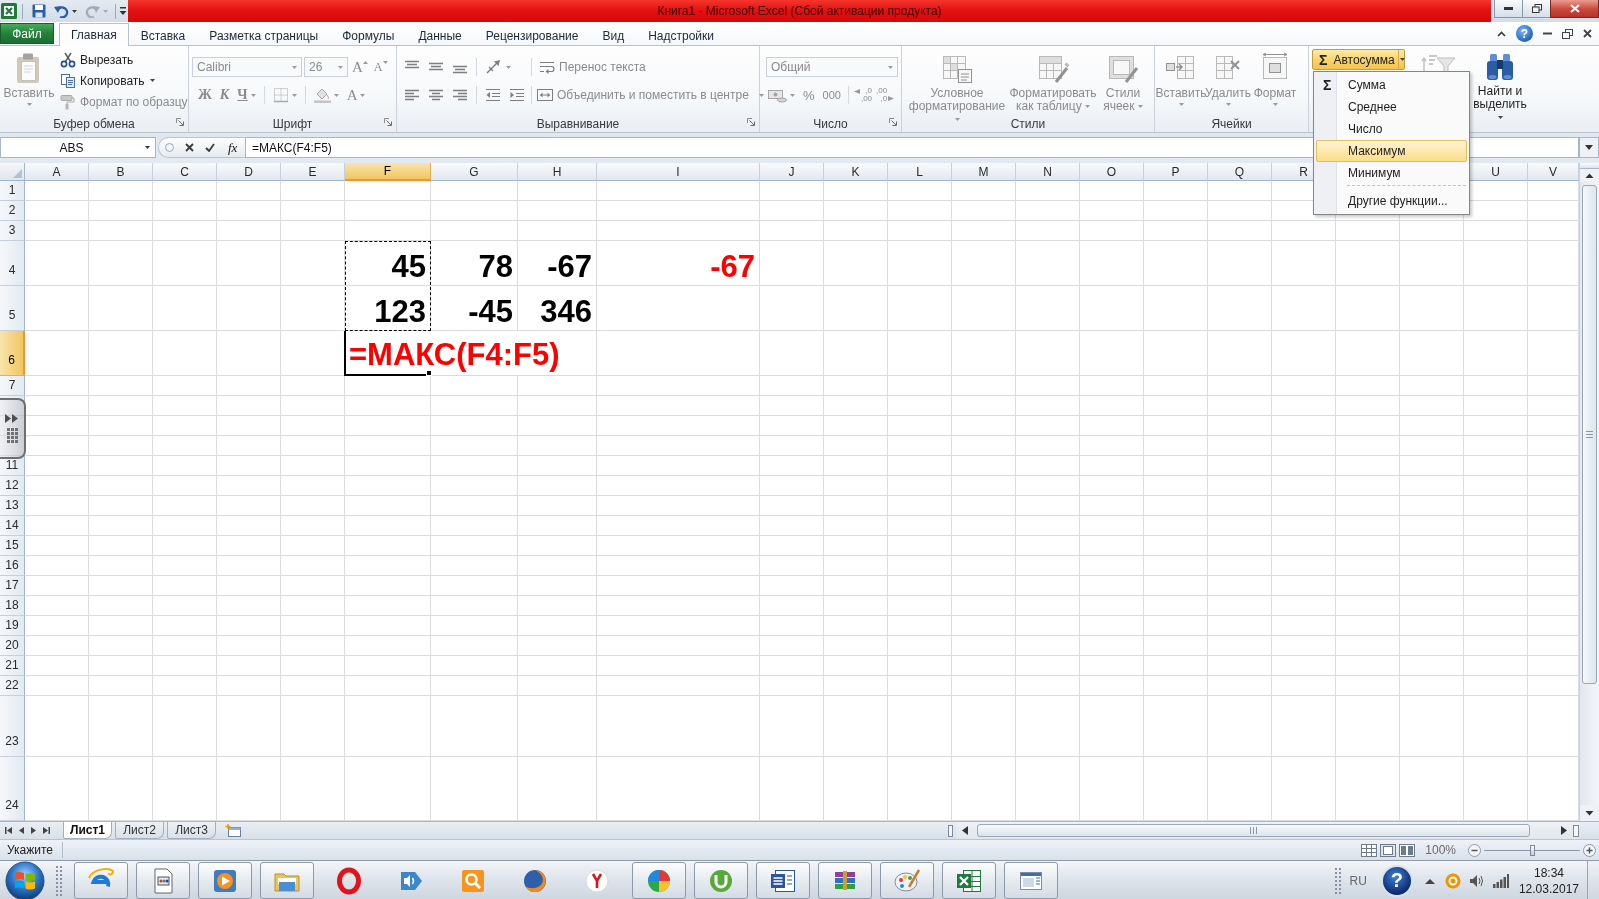 The height and width of the screenshot is (899, 1599). What do you see at coordinates (1429, 880) in the screenshot?
I see `show-hidden-icons-icon` at bounding box center [1429, 880].